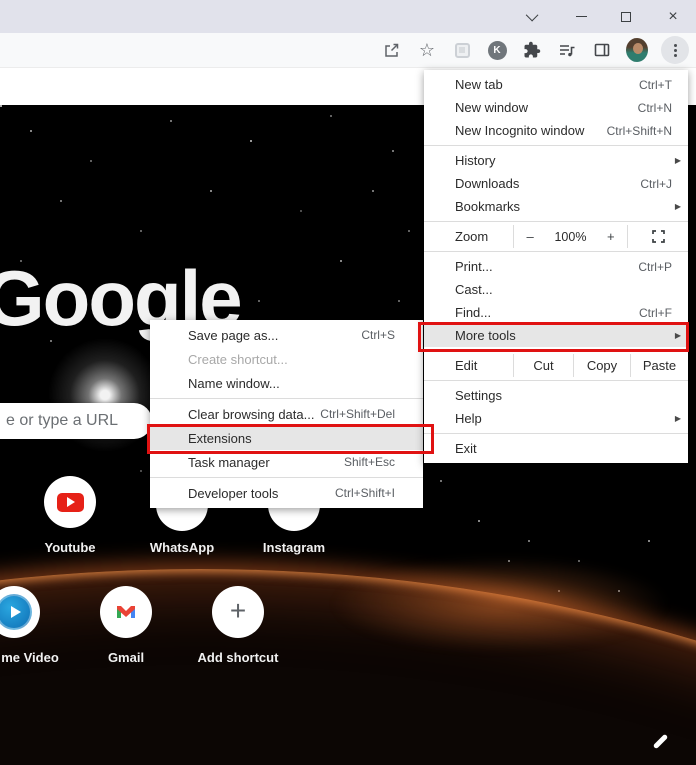  I want to click on share-icon, so click(392, 50).